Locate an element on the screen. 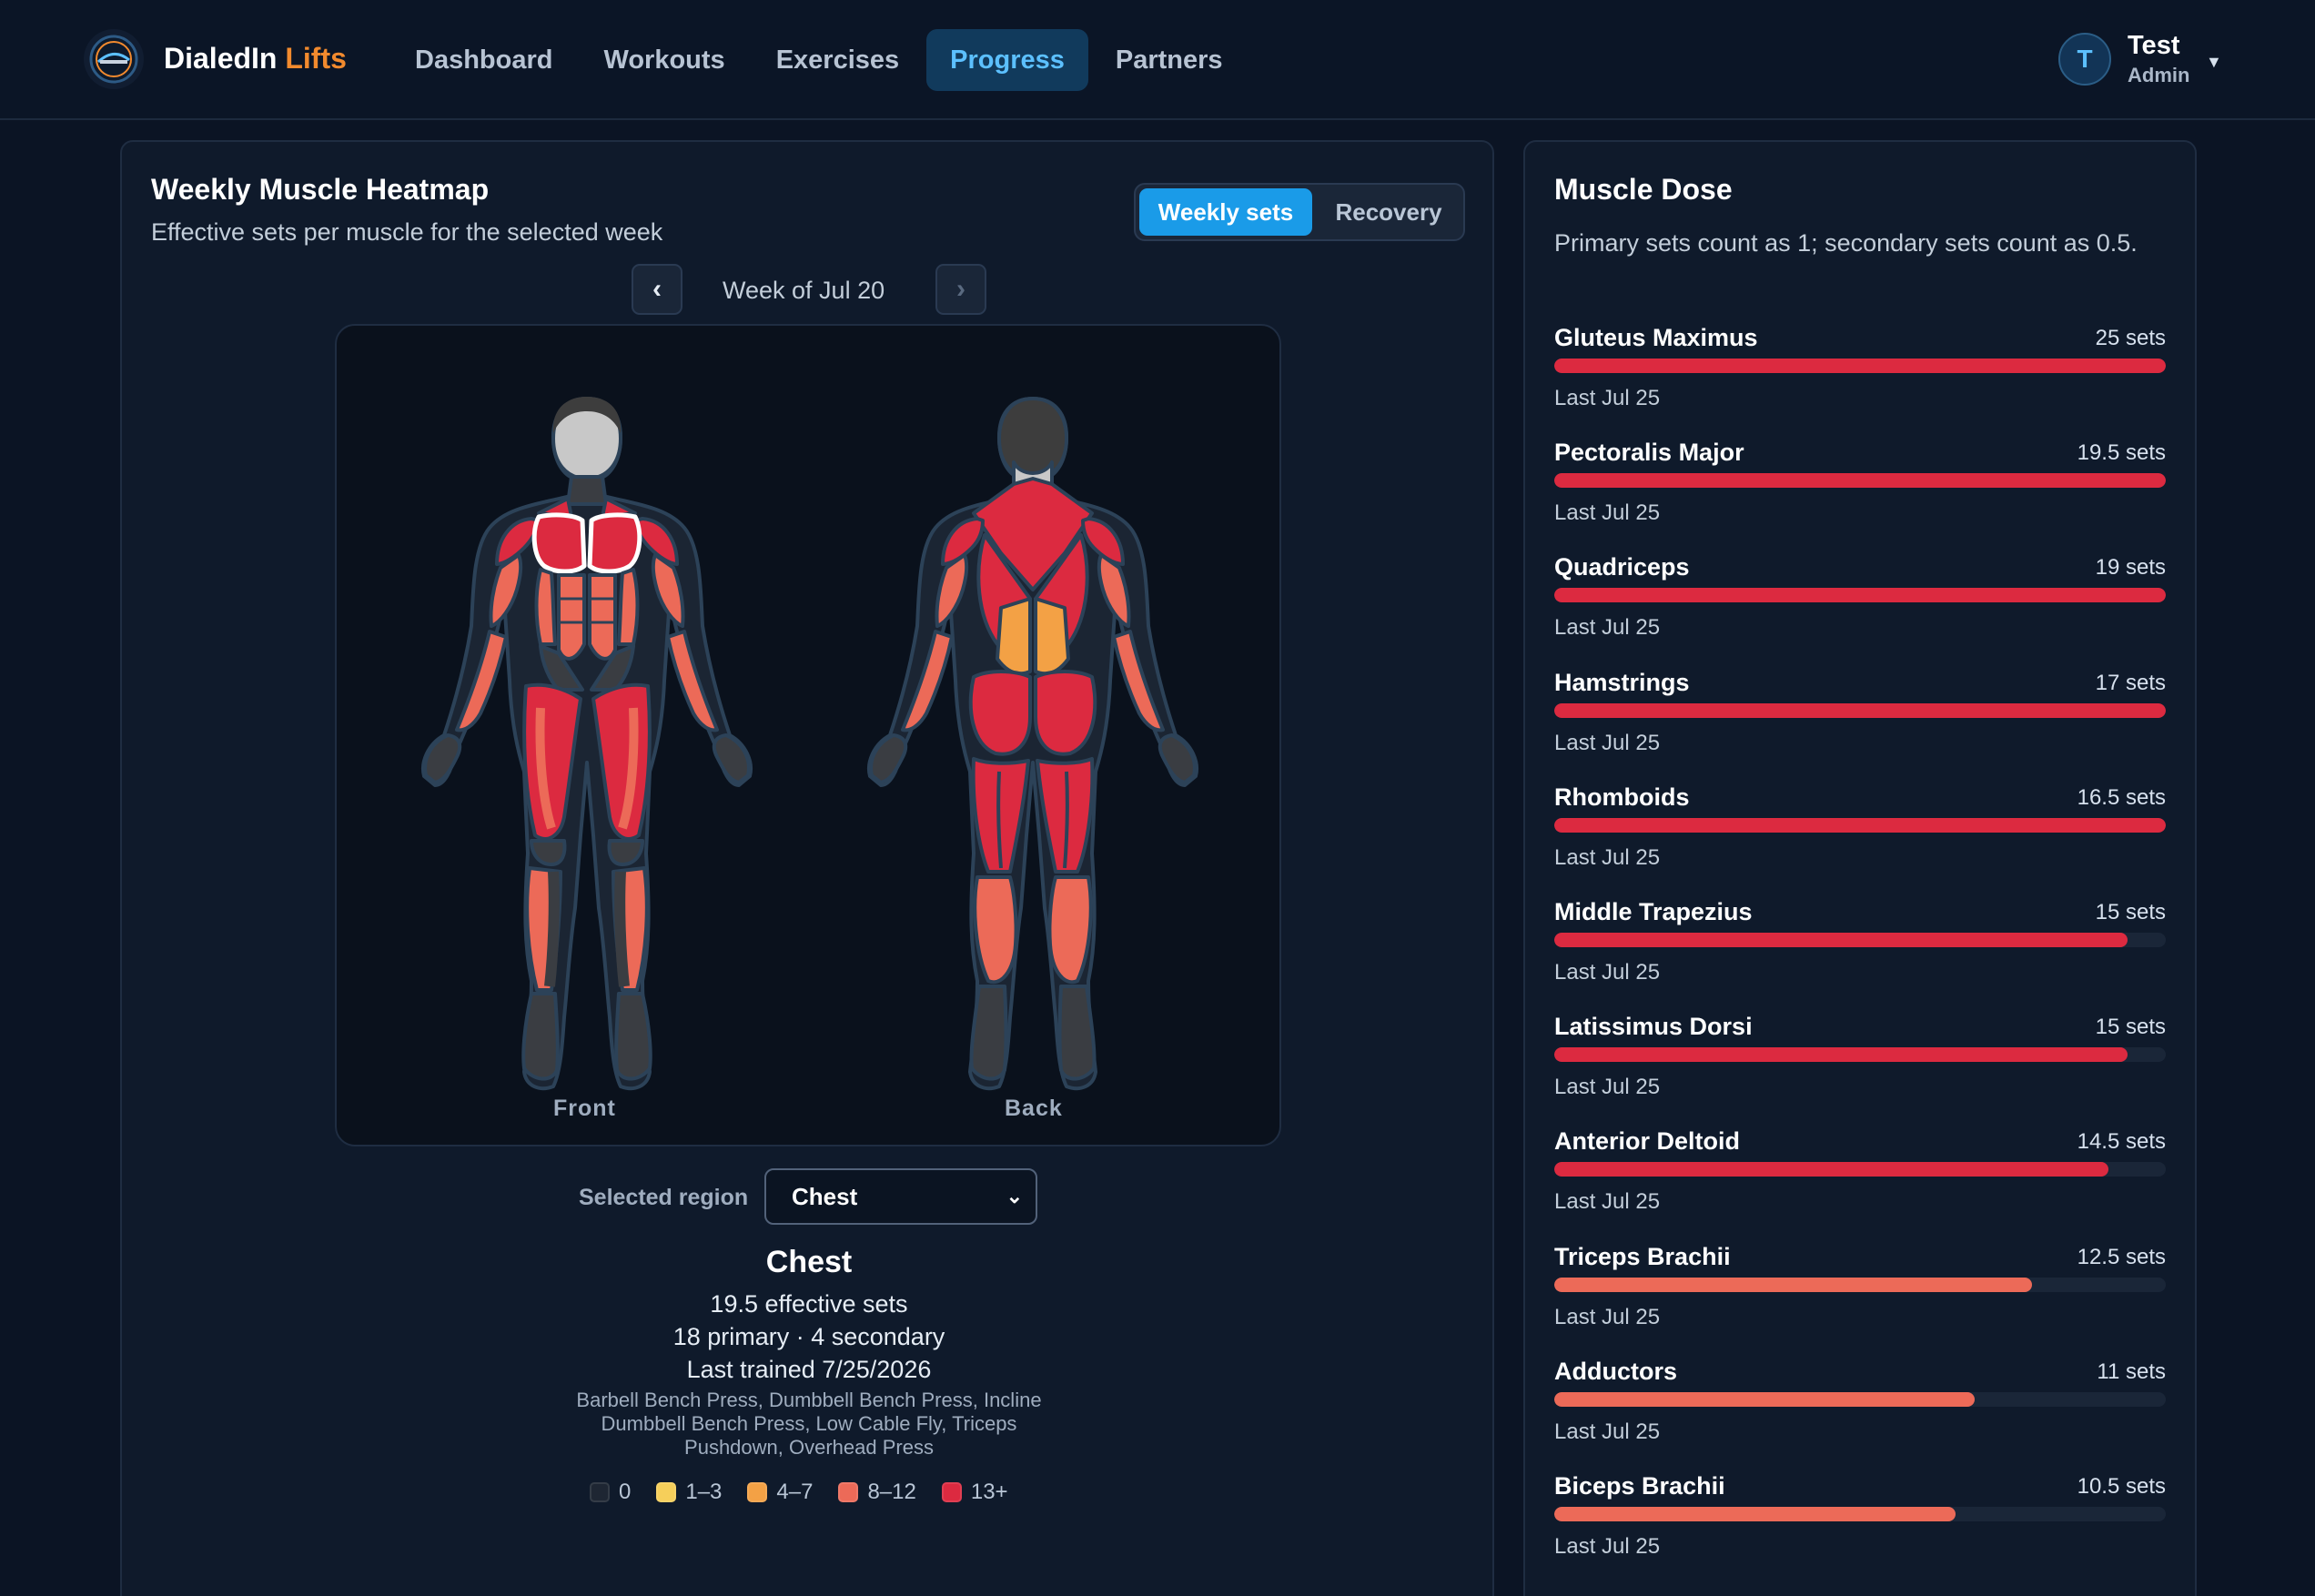 This screenshot has height=1596, width=2315. legend-item-4-7: 4–7 is located at coordinates (780, 1492).